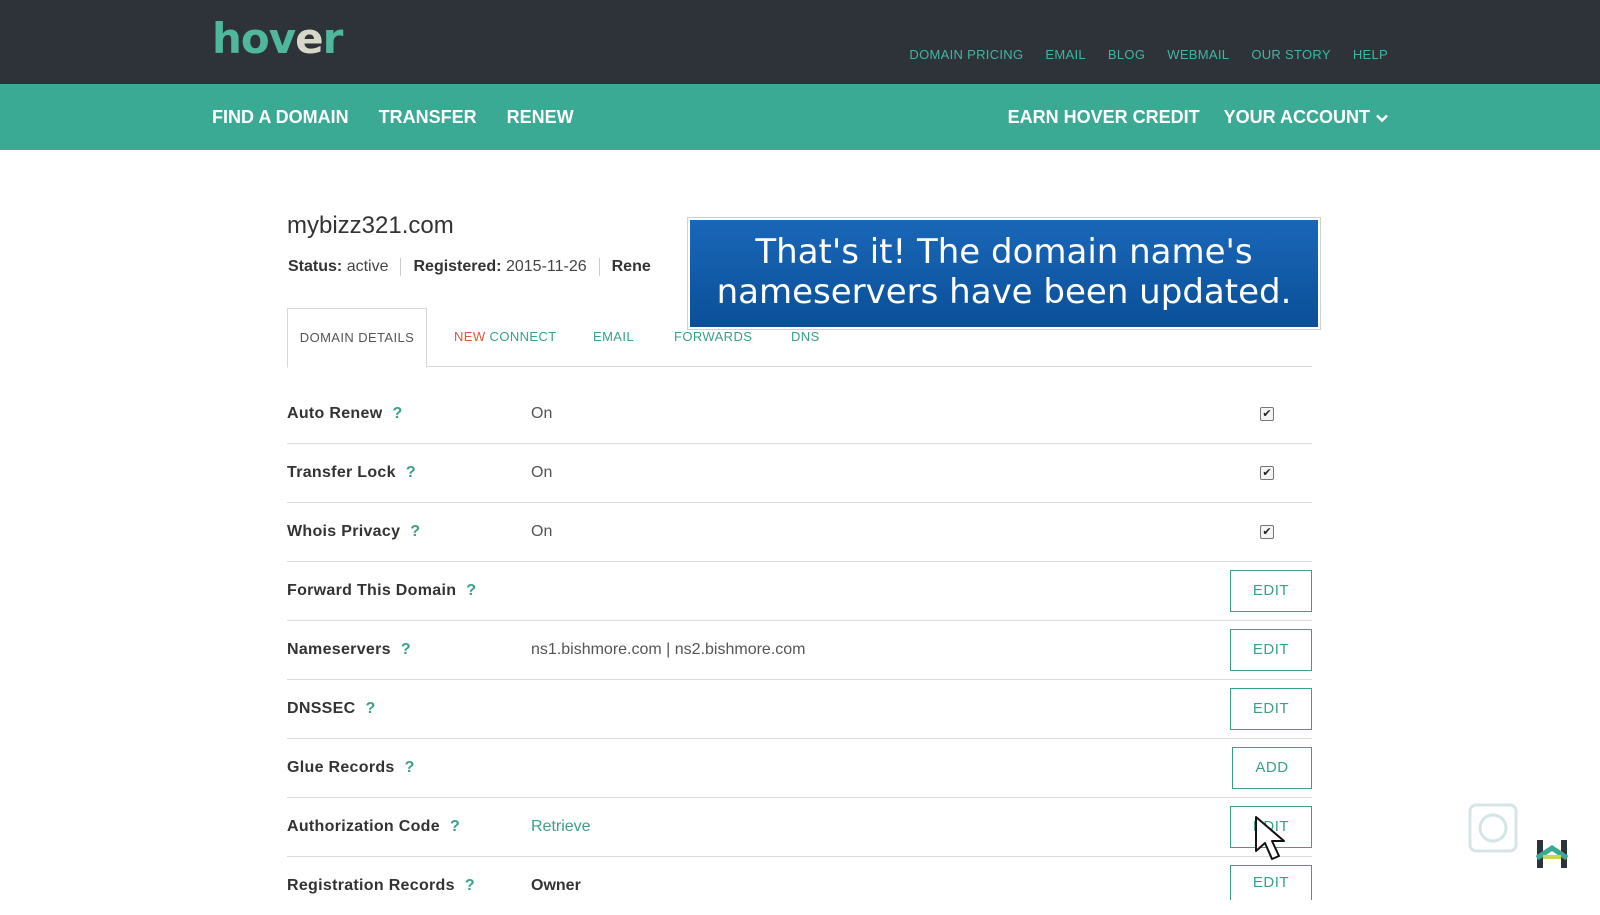 The width and height of the screenshot is (1600, 915). I want to click on row-label: Nameservers, so click(339, 649).